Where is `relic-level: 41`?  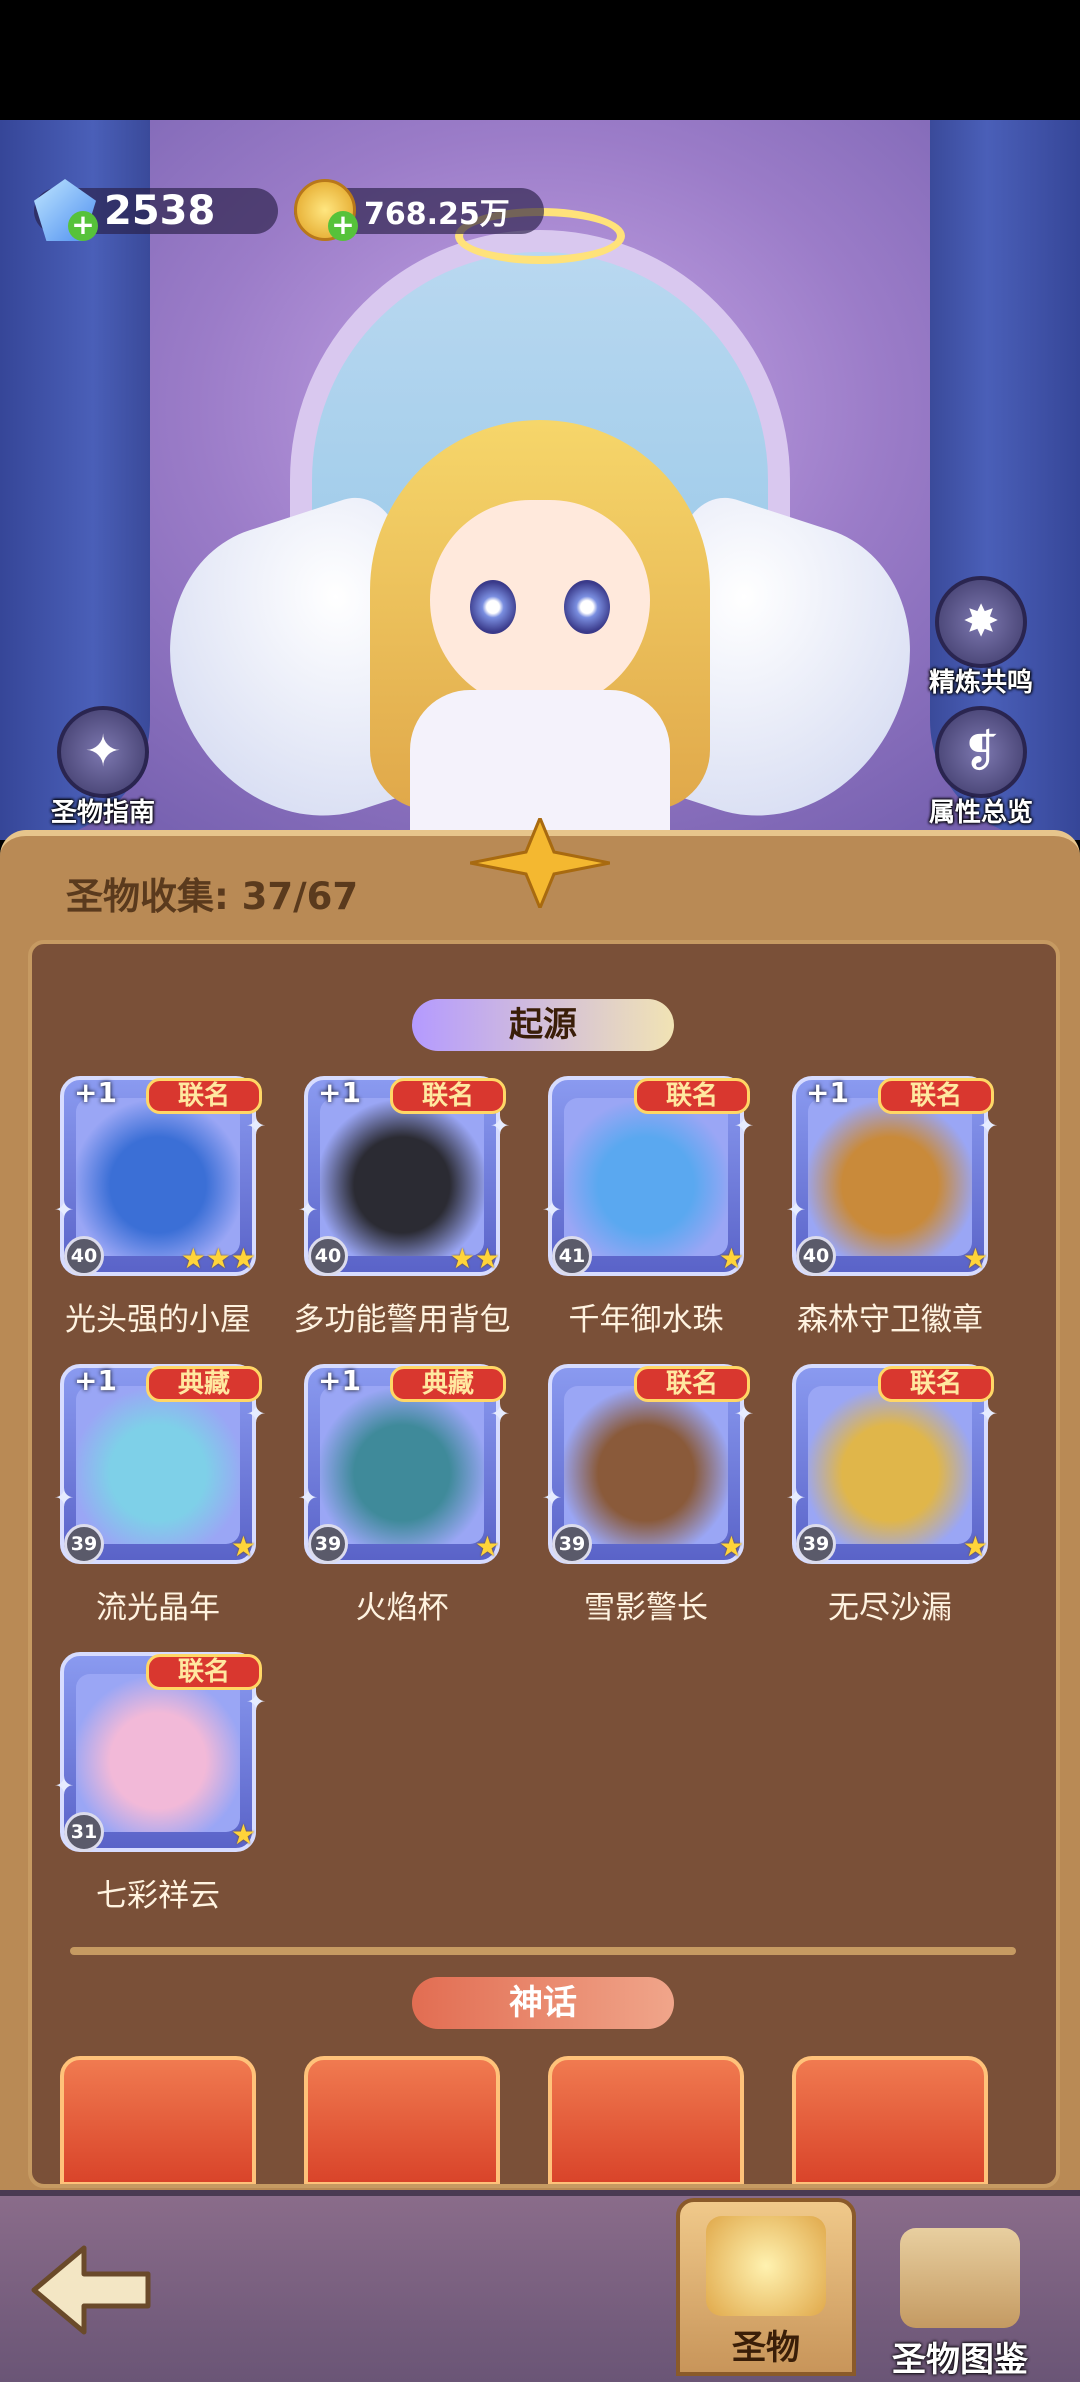 relic-level: 41 is located at coordinates (572, 1256).